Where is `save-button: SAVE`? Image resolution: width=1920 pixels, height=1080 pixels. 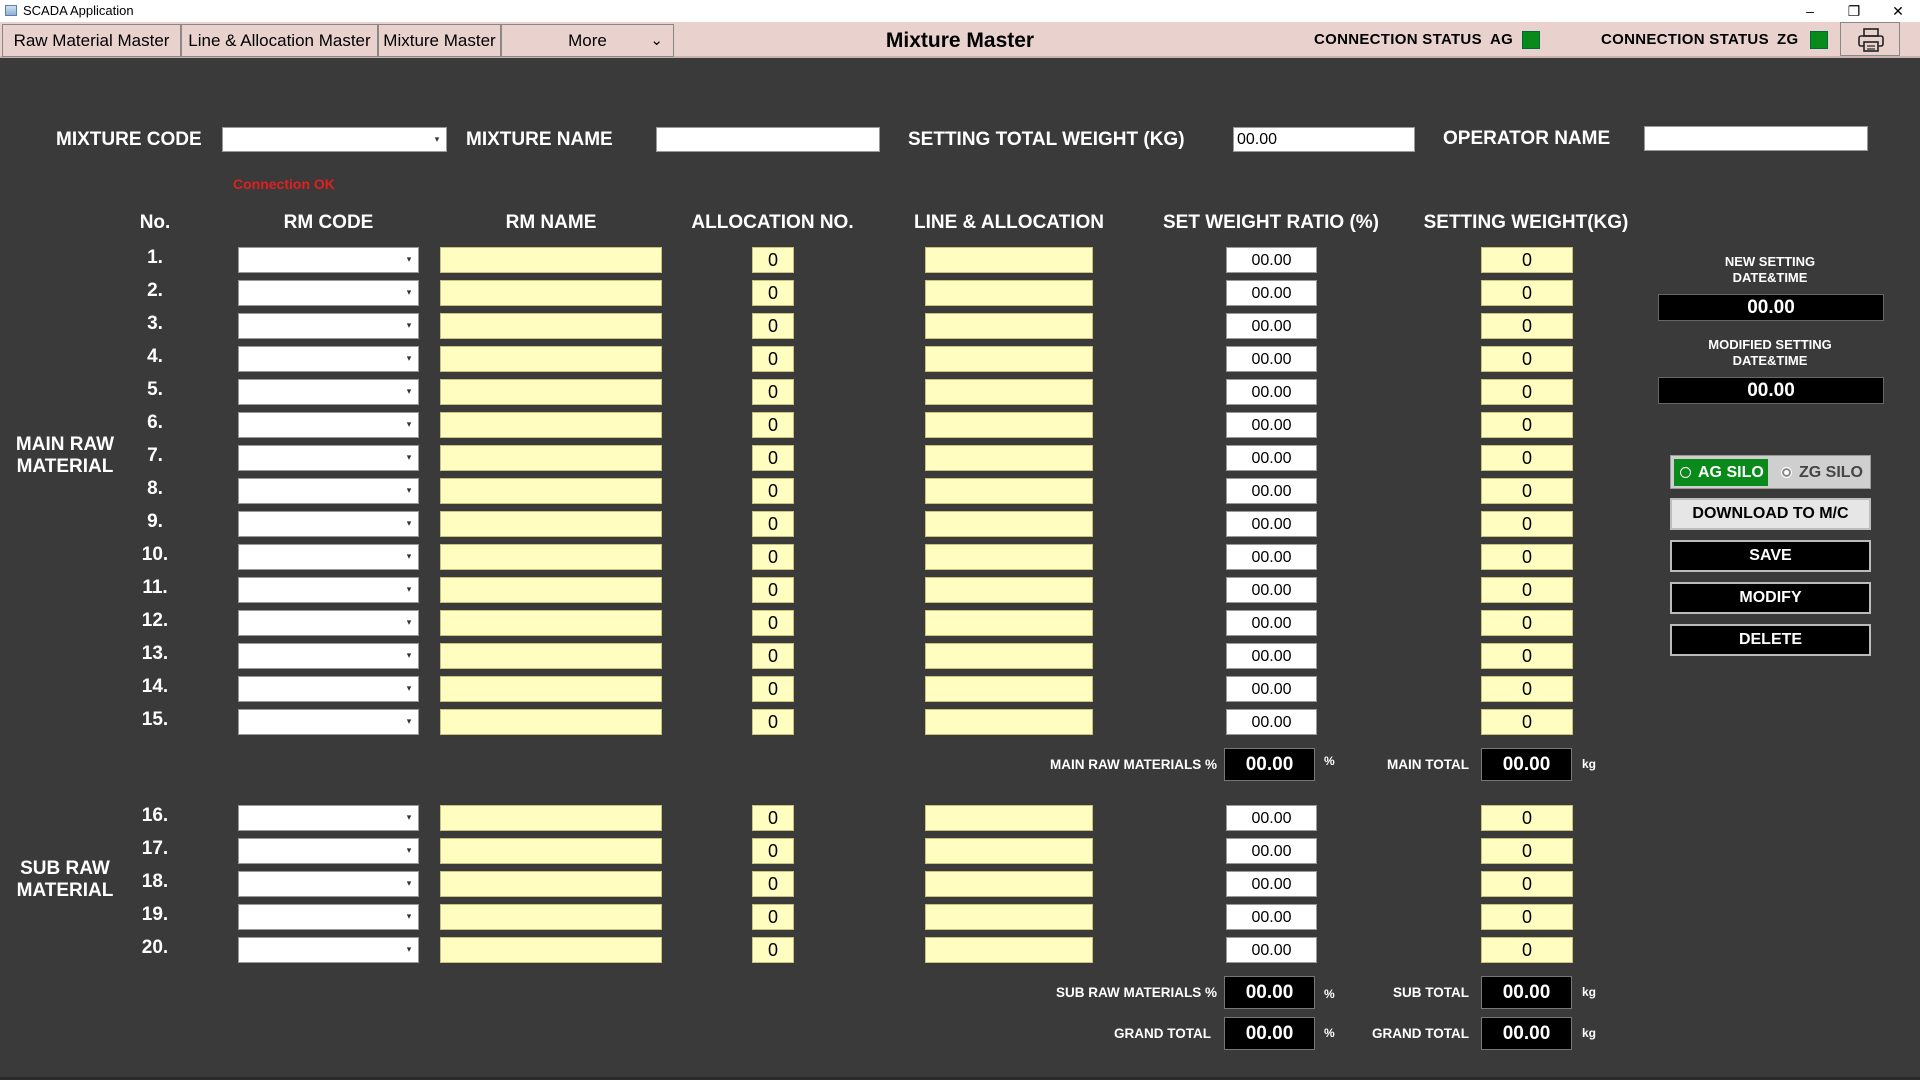 save-button: SAVE is located at coordinates (1770, 556).